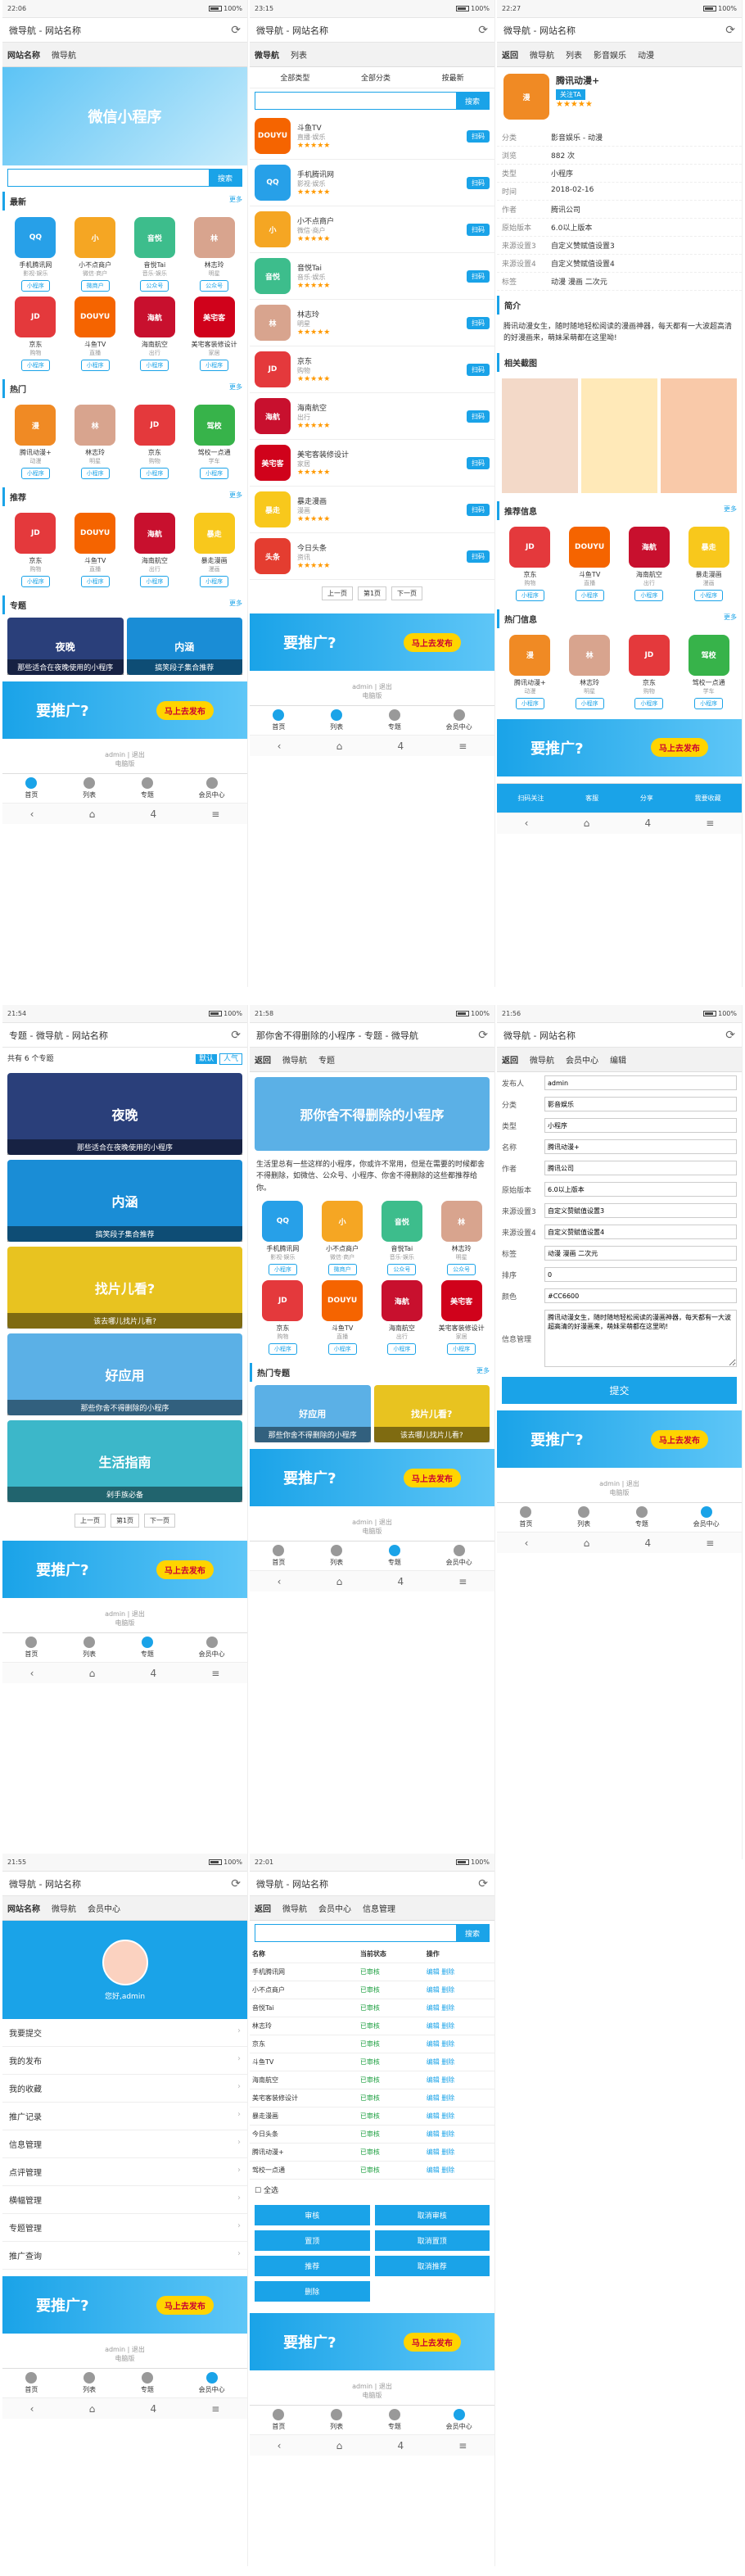 The image size is (745, 2576). What do you see at coordinates (124, 2116) in the screenshot?
I see `menu-item: 推广记录 ›` at bounding box center [124, 2116].